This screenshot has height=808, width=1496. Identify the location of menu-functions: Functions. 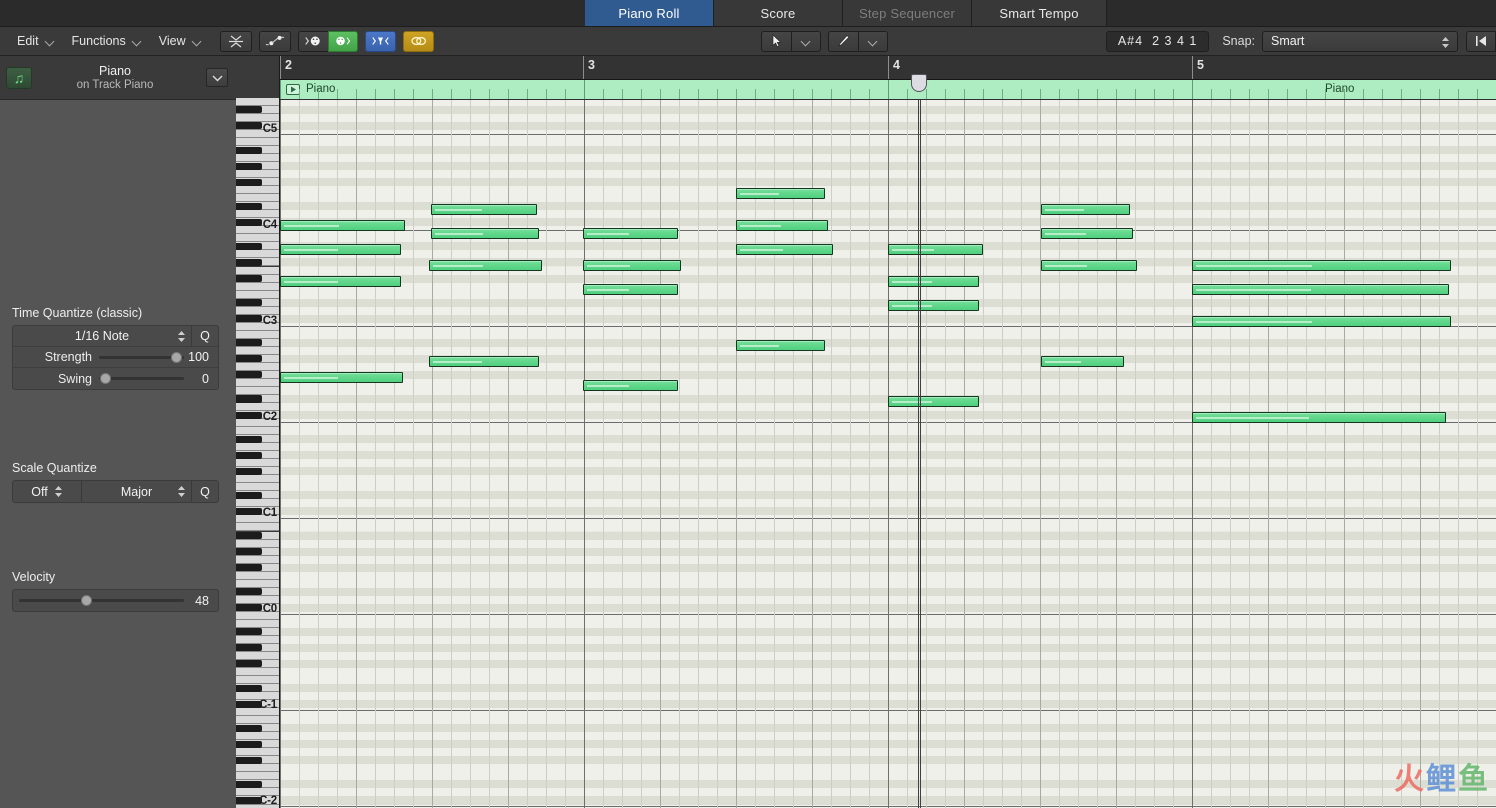
(106, 41).